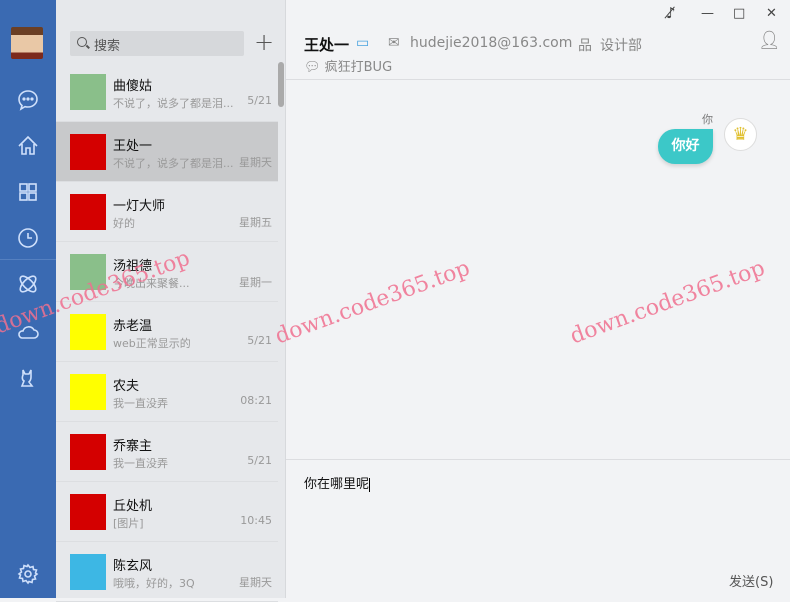  What do you see at coordinates (491, 43) in the screenshot?
I see `contact-email: hudejie2018@163.com` at bounding box center [491, 43].